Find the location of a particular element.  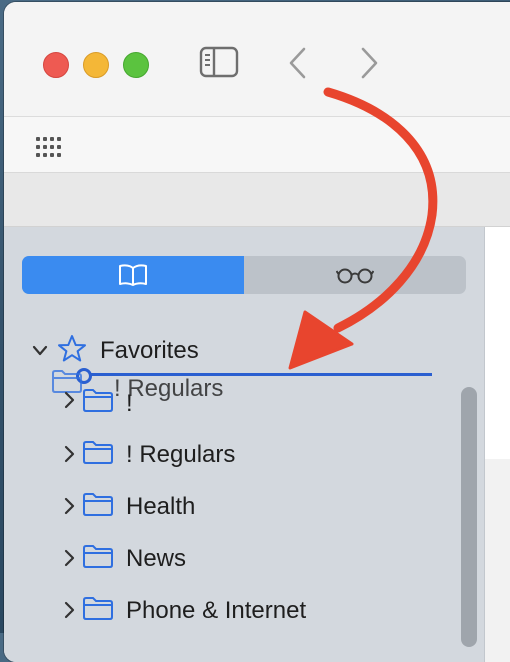

page-content-lower is located at coordinates (497, 560).